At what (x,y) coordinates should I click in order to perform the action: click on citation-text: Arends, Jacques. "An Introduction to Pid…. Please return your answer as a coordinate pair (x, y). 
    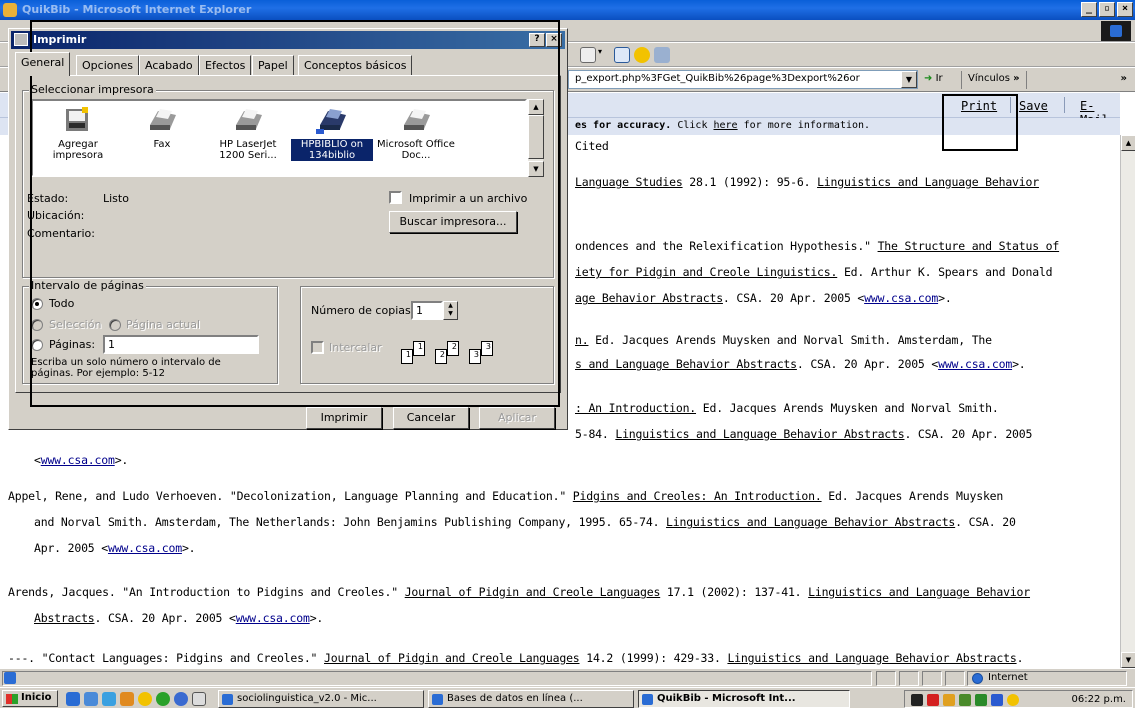
    Looking at the image, I should click on (206, 592).